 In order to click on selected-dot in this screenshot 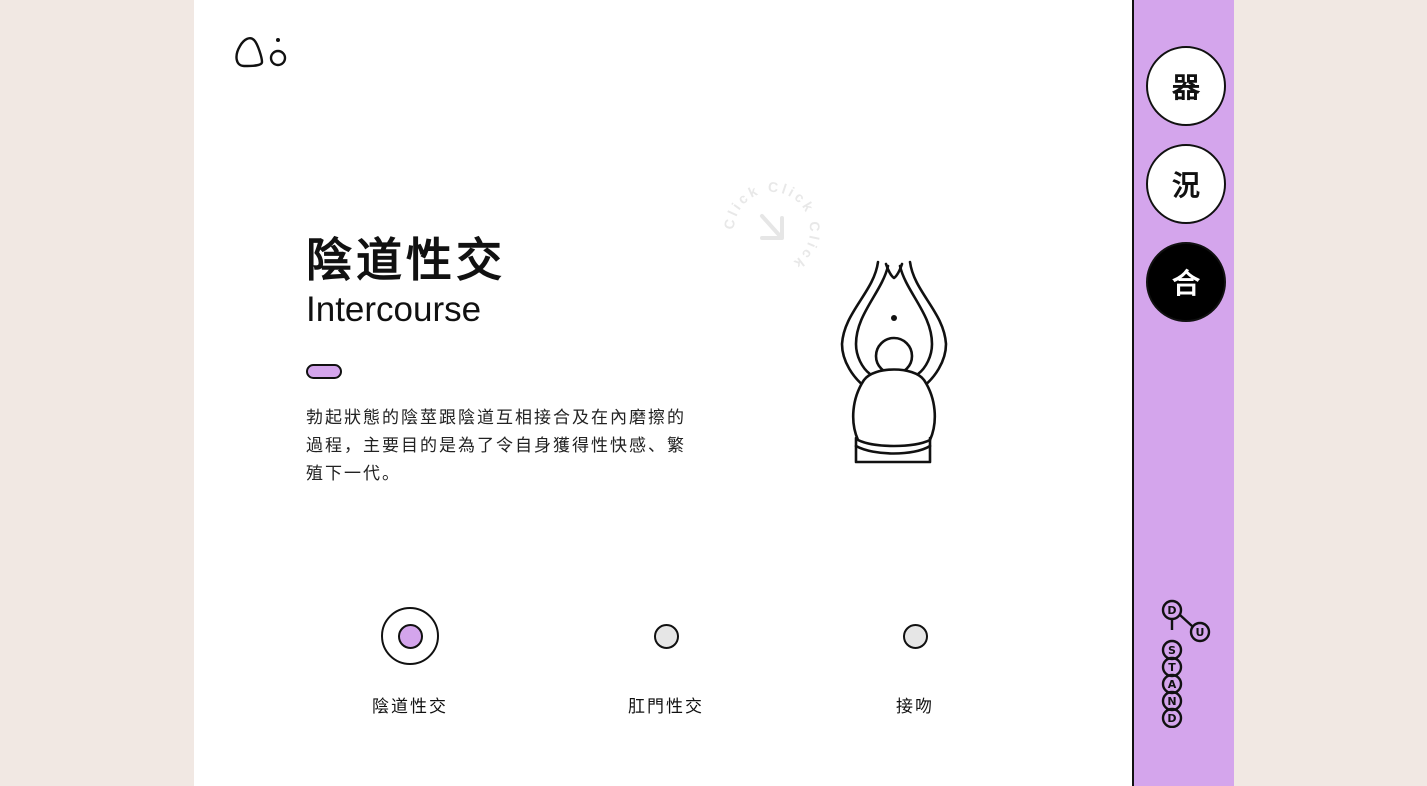, I will do `click(410, 636)`.